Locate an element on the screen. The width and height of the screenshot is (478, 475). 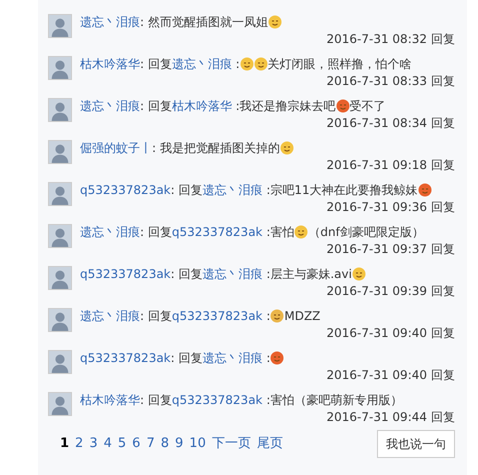
timestamp: 2016-7-31 08:32 is located at coordinates (376, 39).